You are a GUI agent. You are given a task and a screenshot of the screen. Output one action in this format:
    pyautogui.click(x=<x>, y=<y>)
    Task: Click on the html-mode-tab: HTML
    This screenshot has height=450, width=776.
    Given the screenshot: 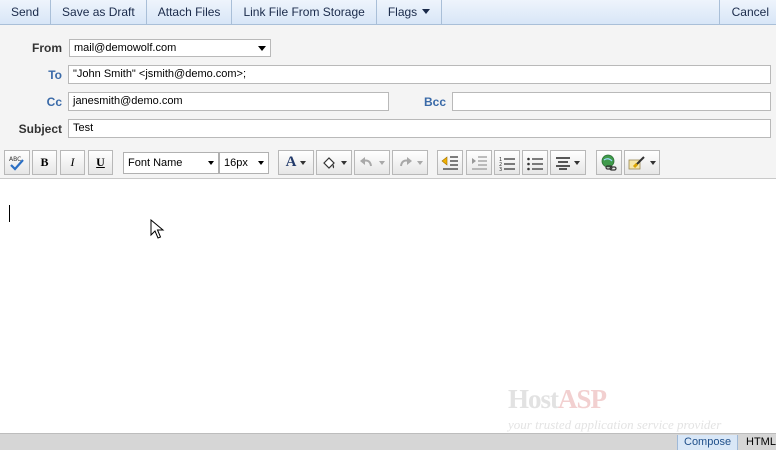 What is the action you would take?
    pyautogui.click(x=758, y=442)
    